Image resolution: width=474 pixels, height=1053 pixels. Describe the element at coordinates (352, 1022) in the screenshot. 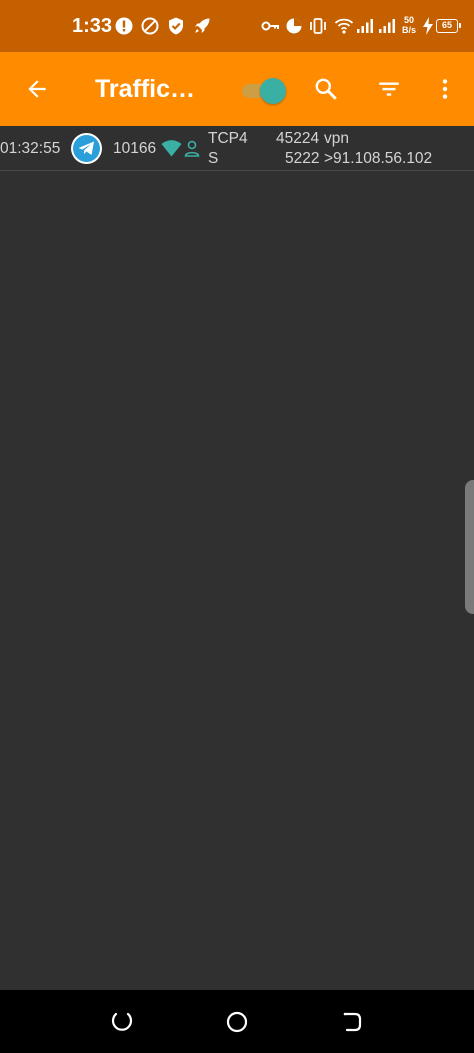

I see `back-icon` at that location.